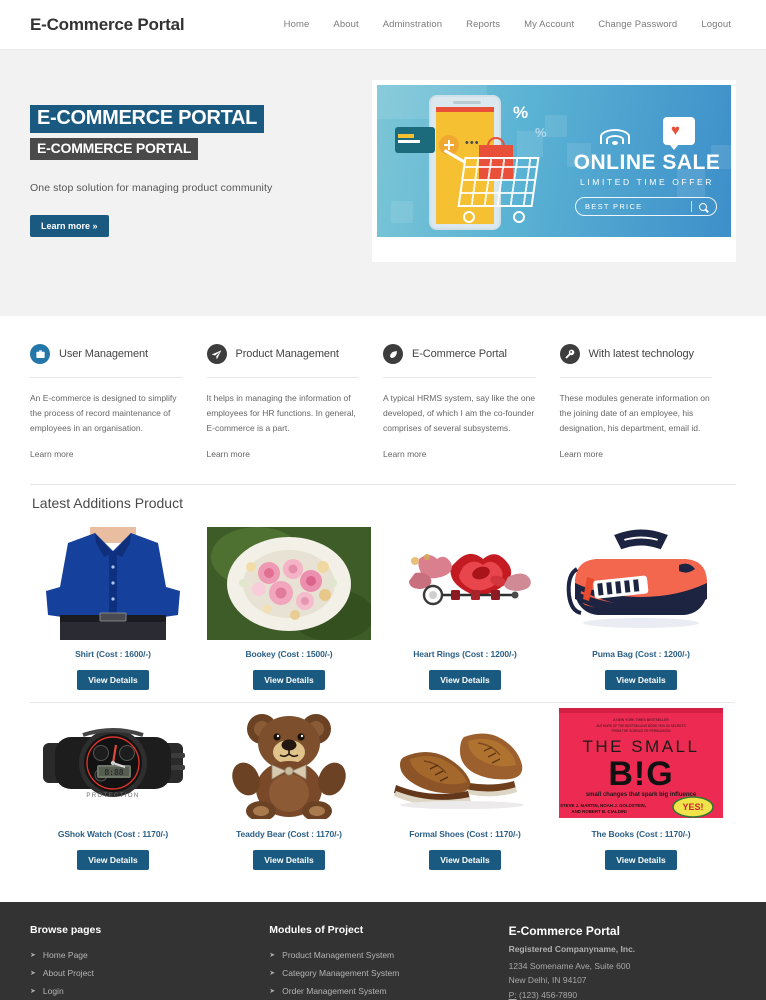 The image size is (766, 1000). I want to click on footer-link-home-page: Home Page, so click(65, 955).